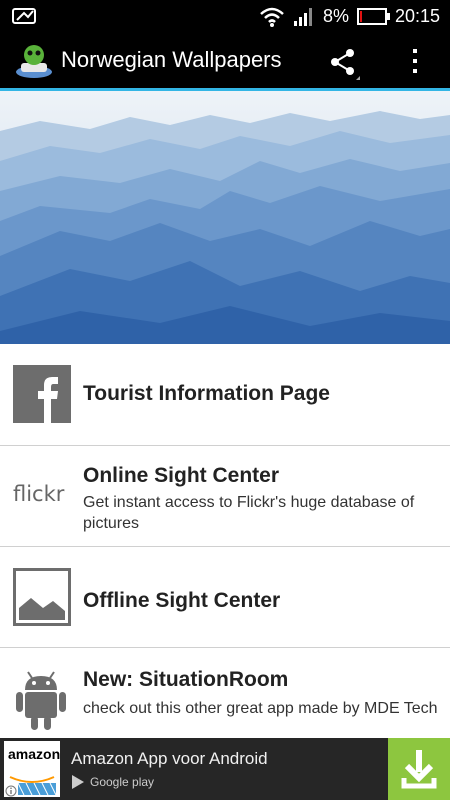  What do you see at coordinates (225, 16) in the screenshot?
I see `status-bar: 8% 20:15` at bounding box center [225, 16].